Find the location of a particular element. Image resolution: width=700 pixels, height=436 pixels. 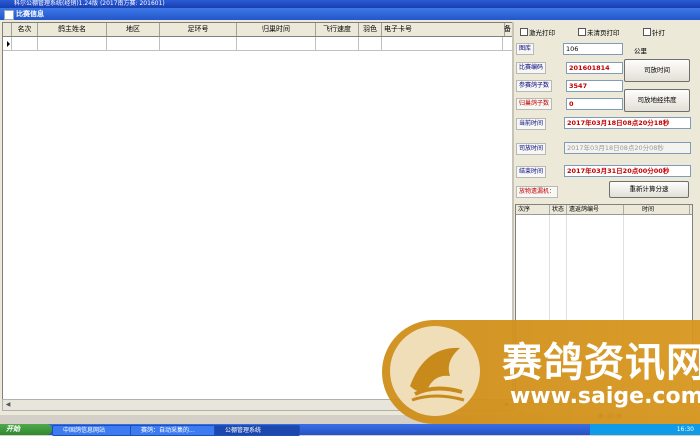

grid-header: 名次 鸽主姓名 地区 足环号 归巢时间 飞行速度 羽色 电子卡号 备 is located at coordinates (257, 30).